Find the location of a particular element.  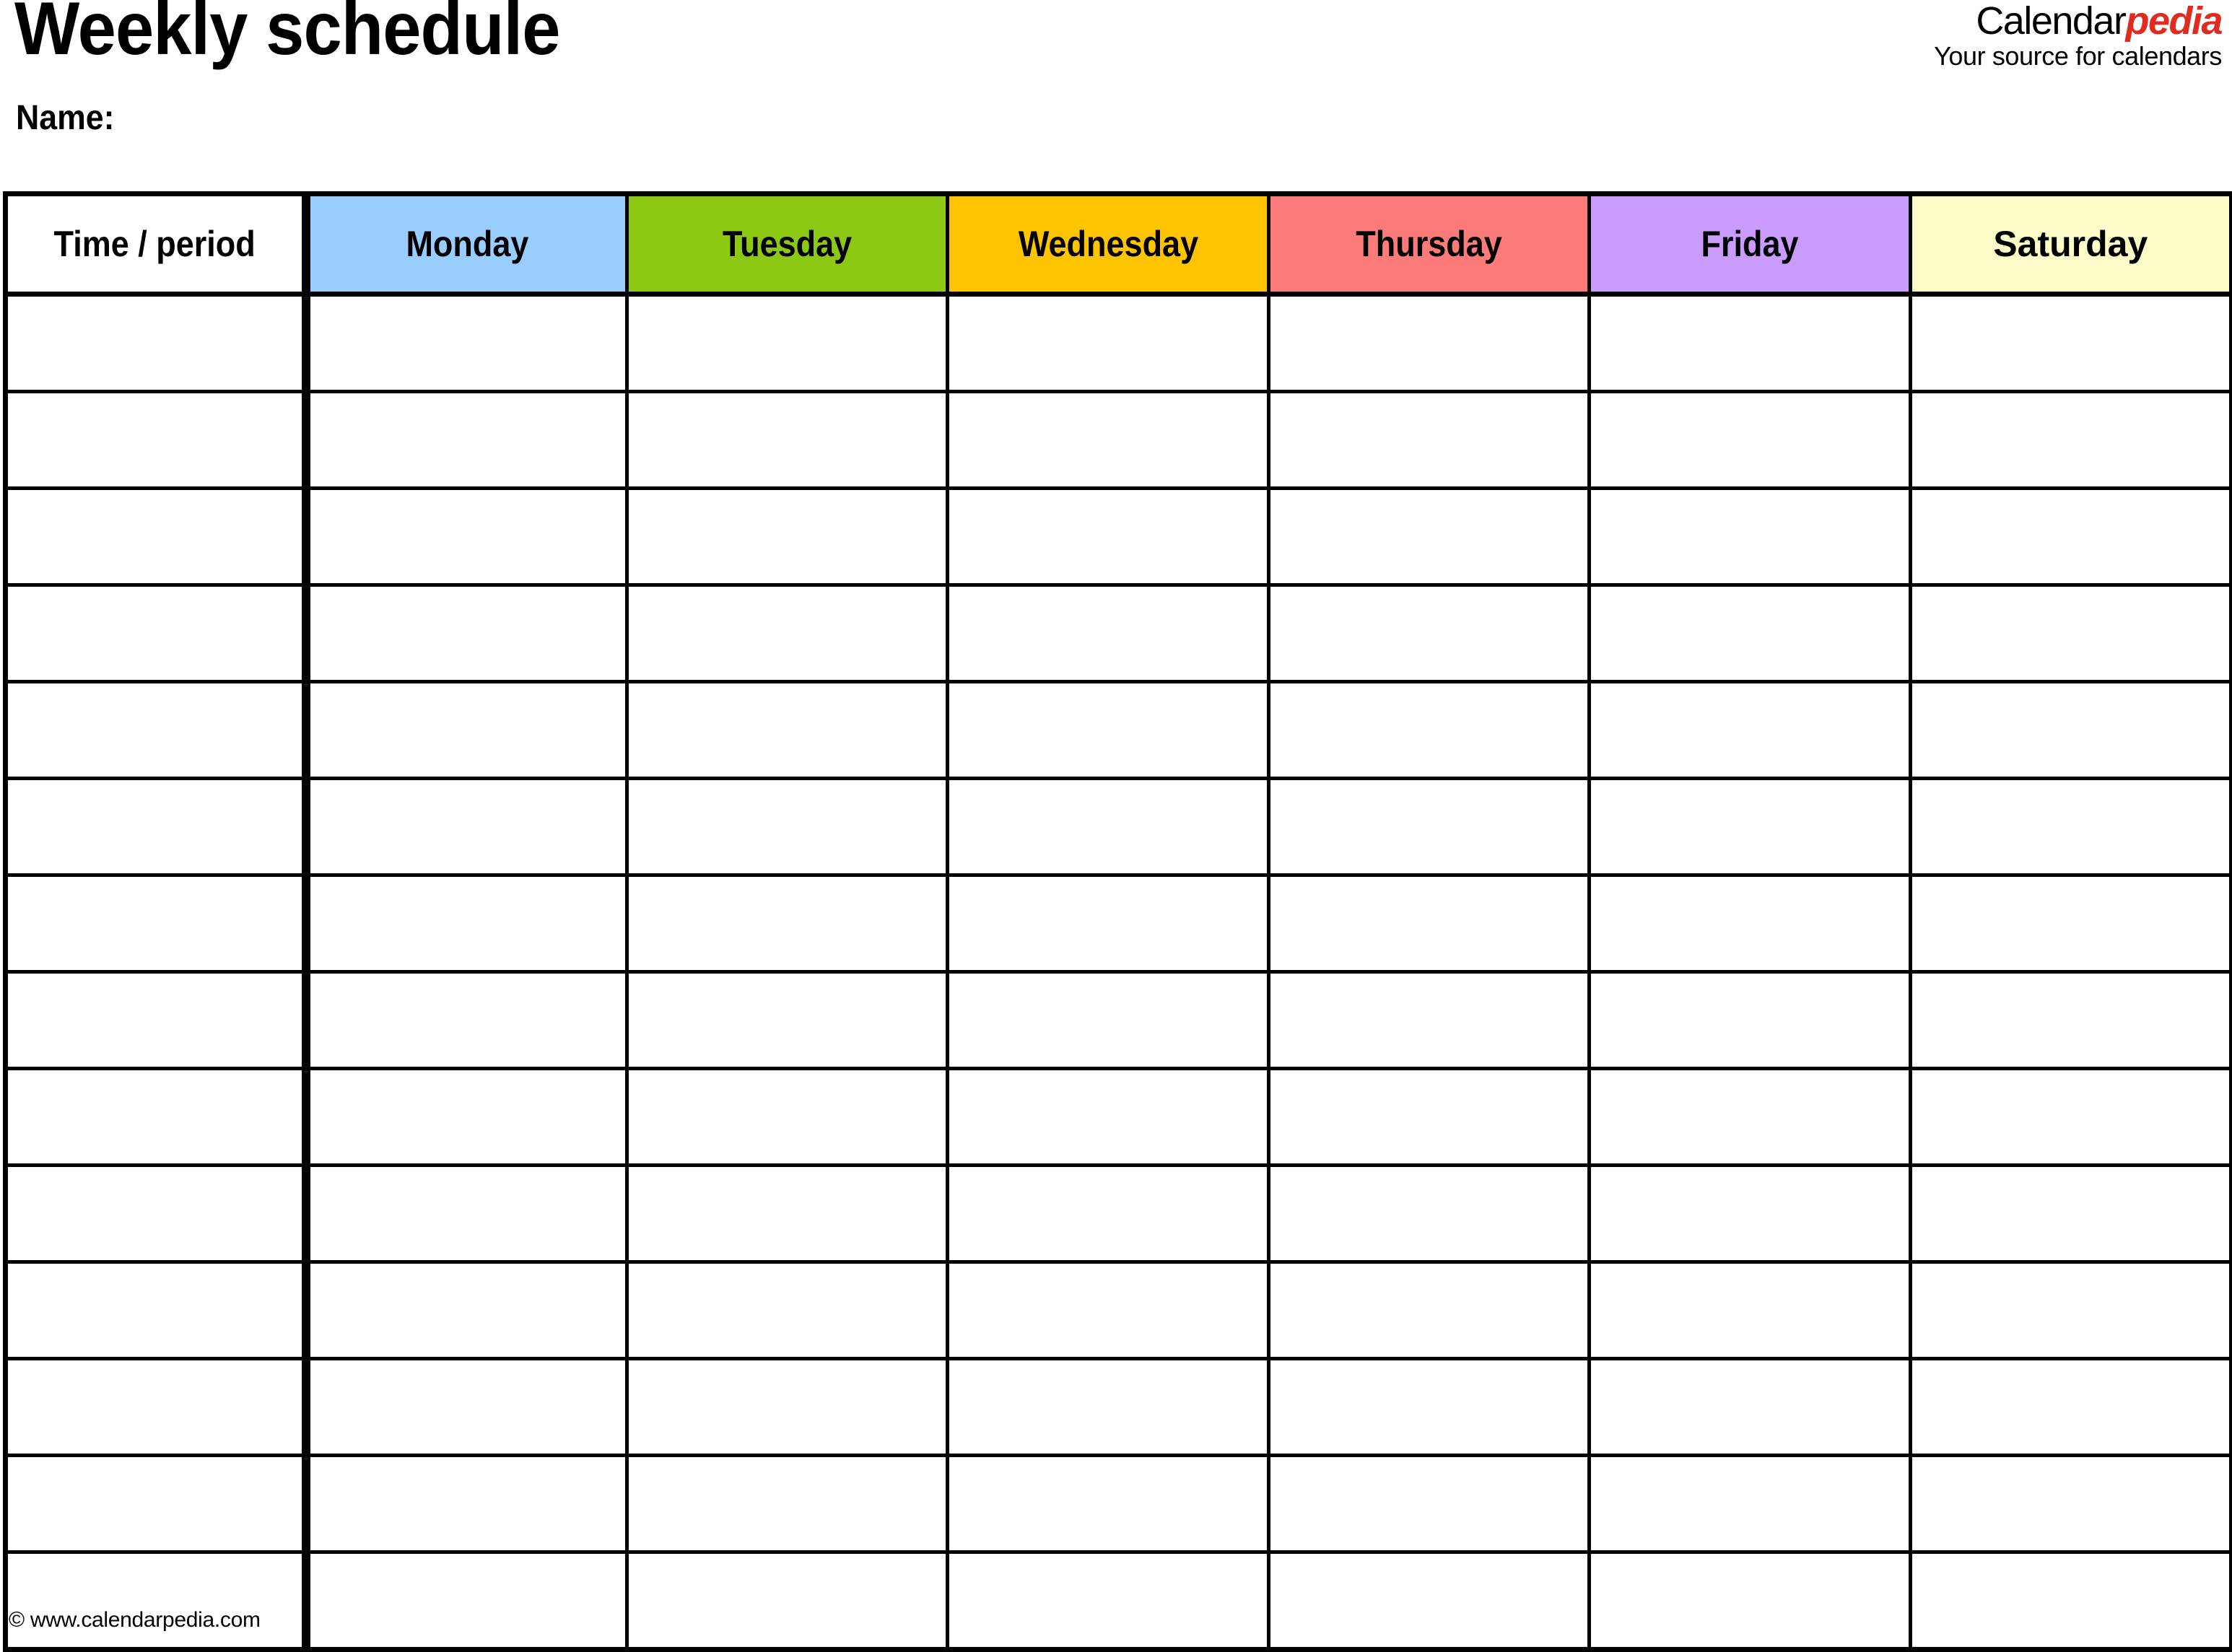

brand-name-accent: pedia is located at coordinates (2174, 21).